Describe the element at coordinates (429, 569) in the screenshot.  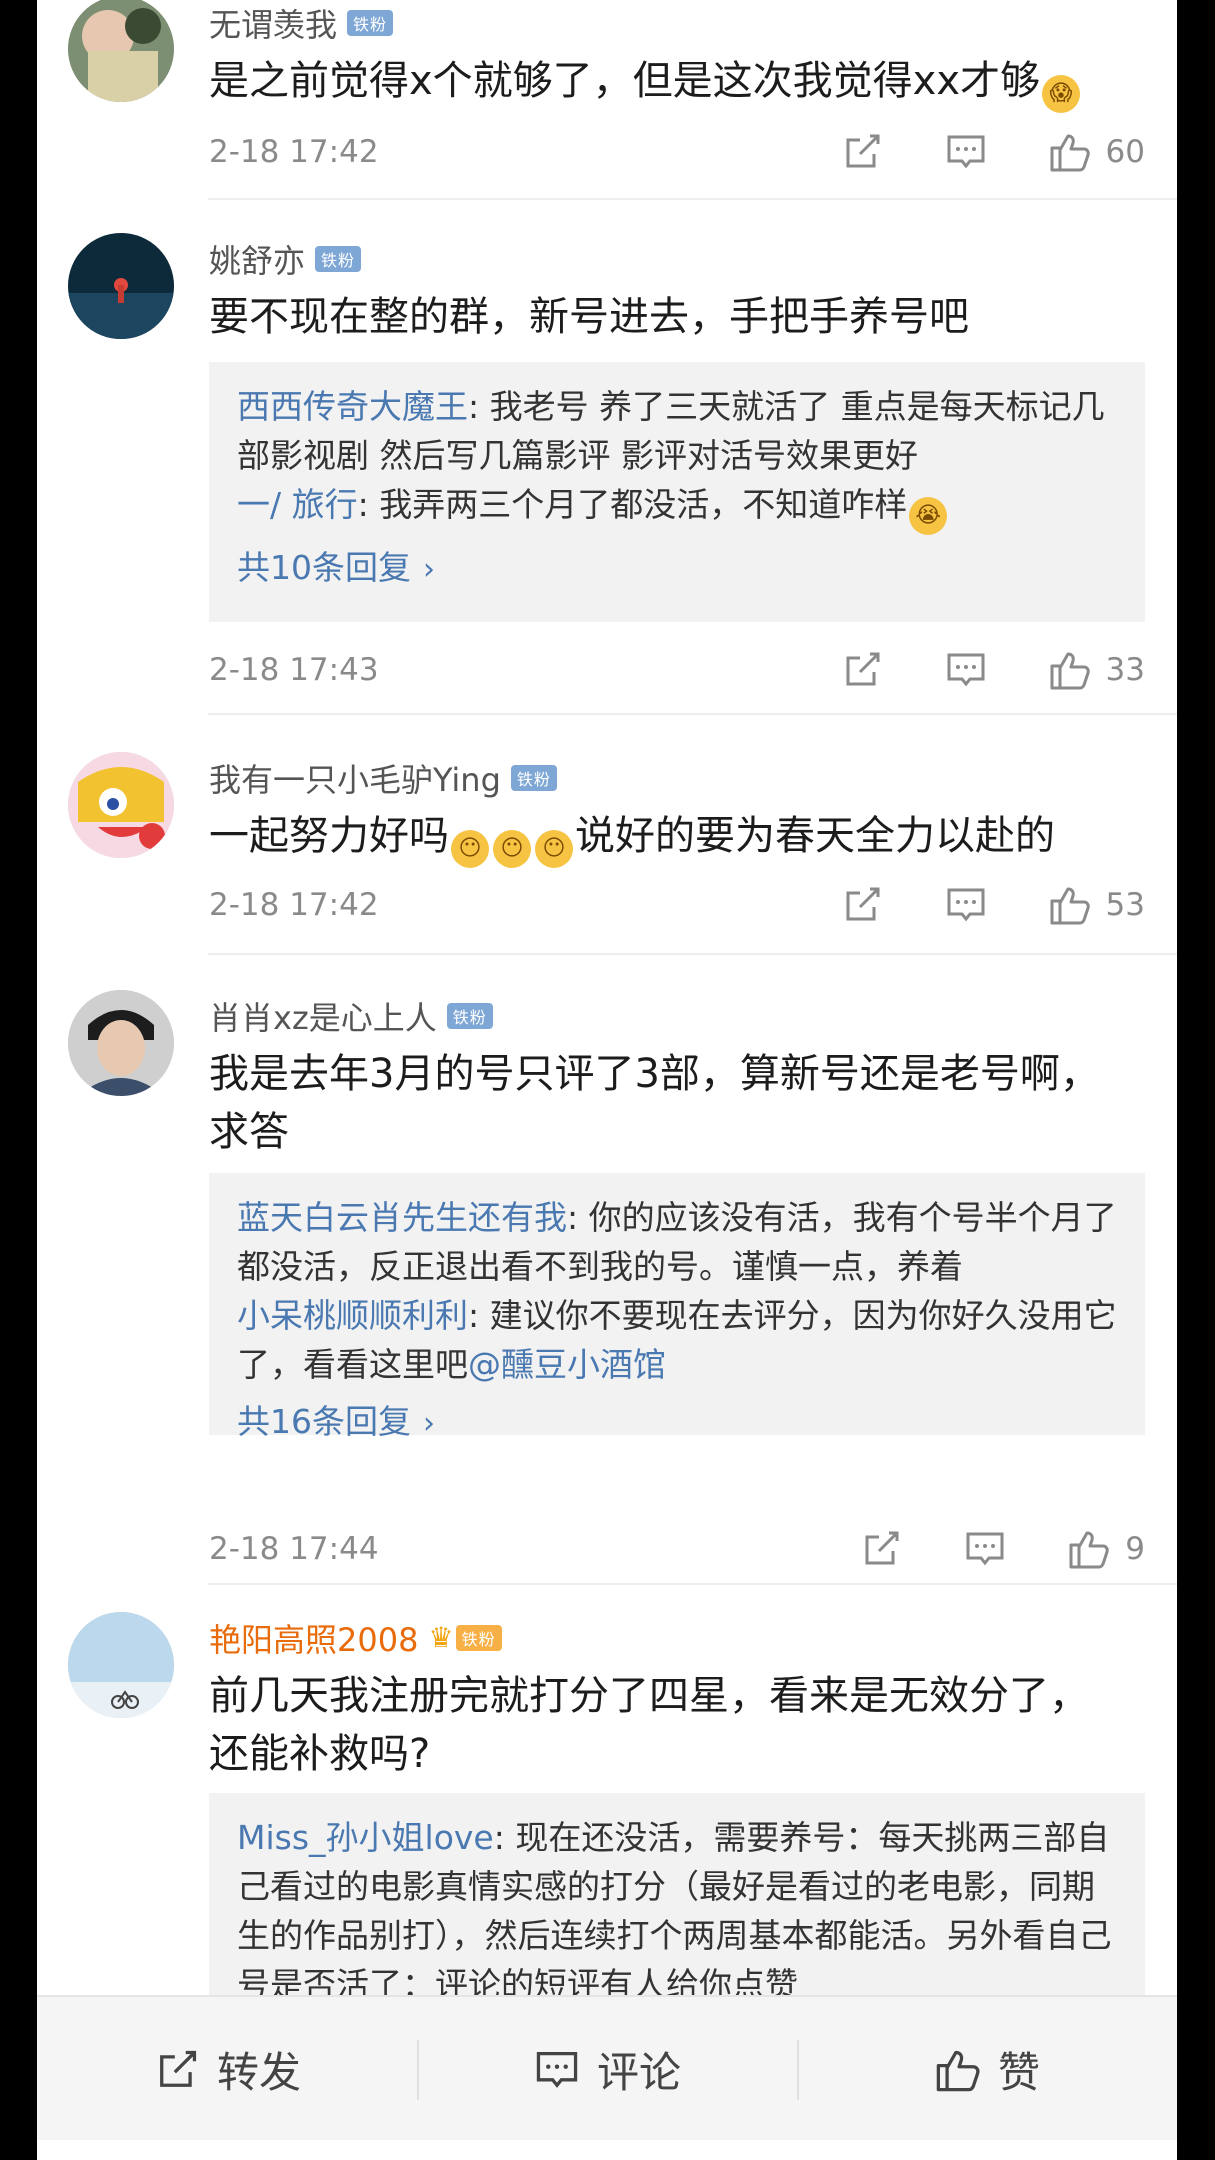
I see `chevron-right-icon: ›` at that location.